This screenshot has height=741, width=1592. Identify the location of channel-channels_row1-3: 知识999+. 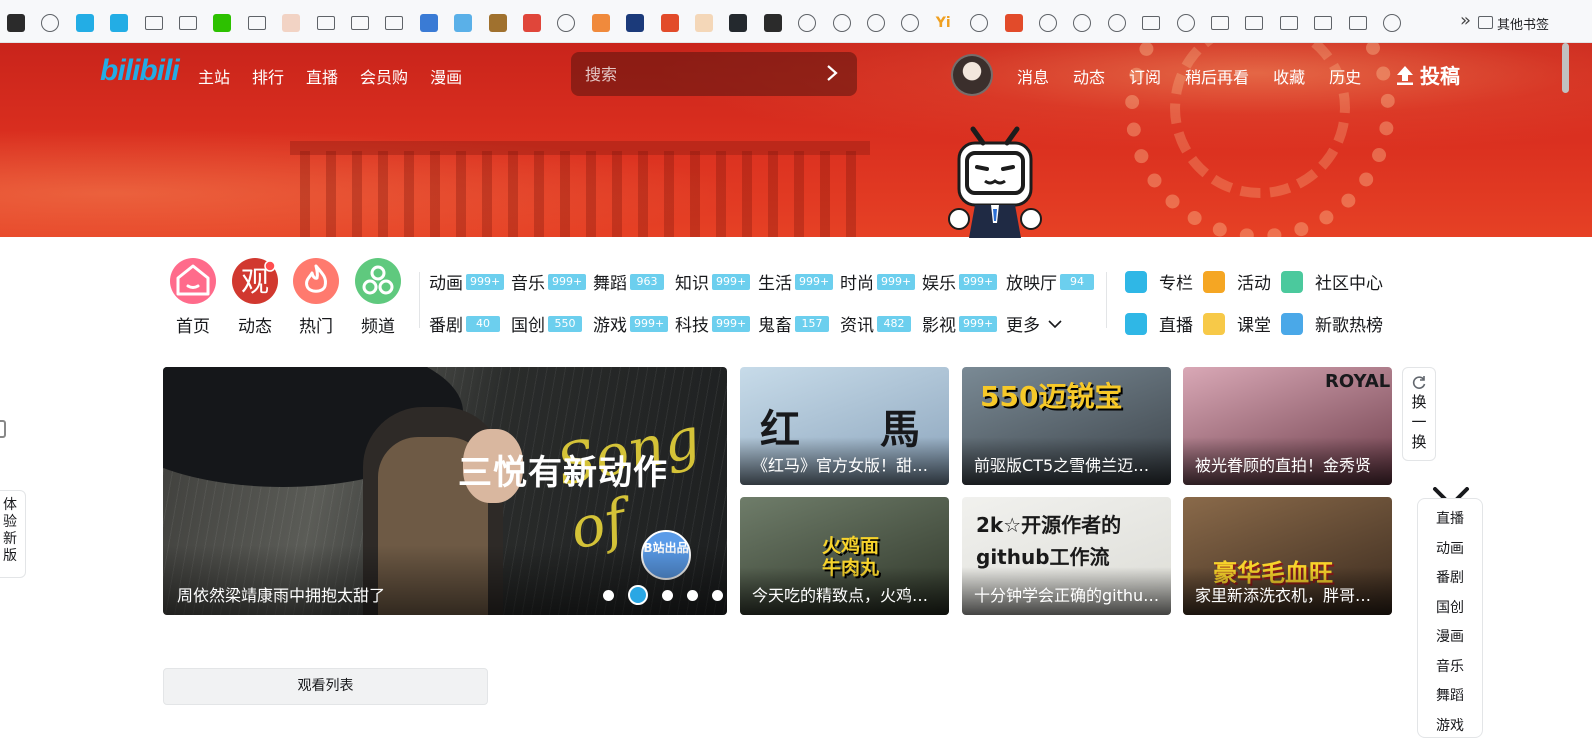
(712, 281).